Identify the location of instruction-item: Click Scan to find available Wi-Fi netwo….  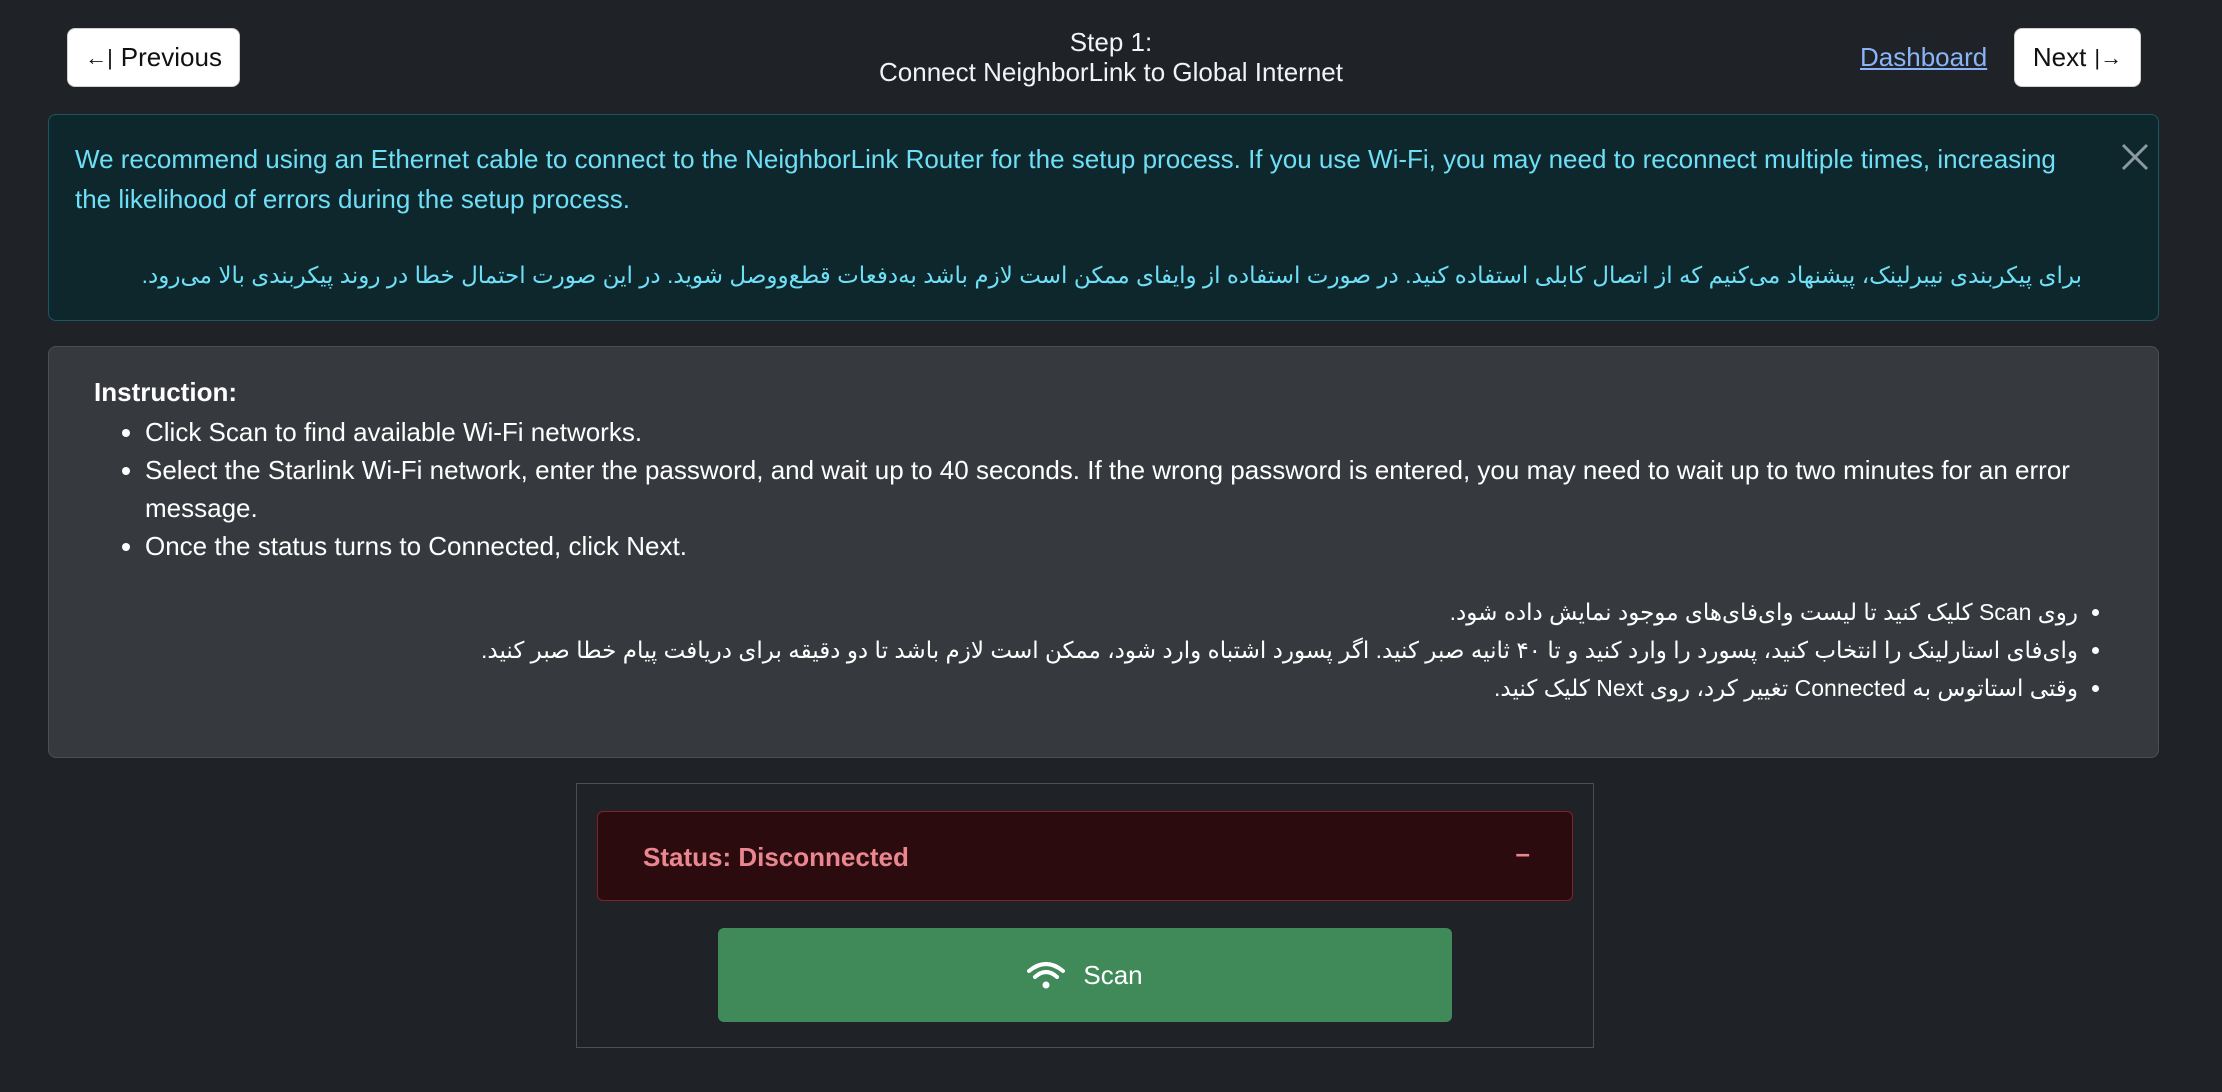
(1140, 432).